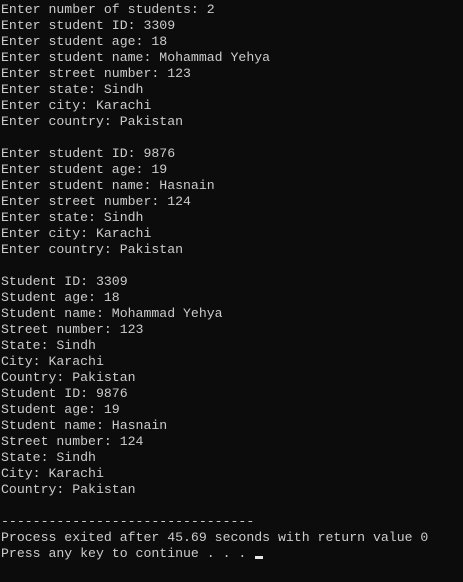  Describe the element at coordinates (72, 329) in the screenshot. I see `console-line: Street number: 123` at that location.